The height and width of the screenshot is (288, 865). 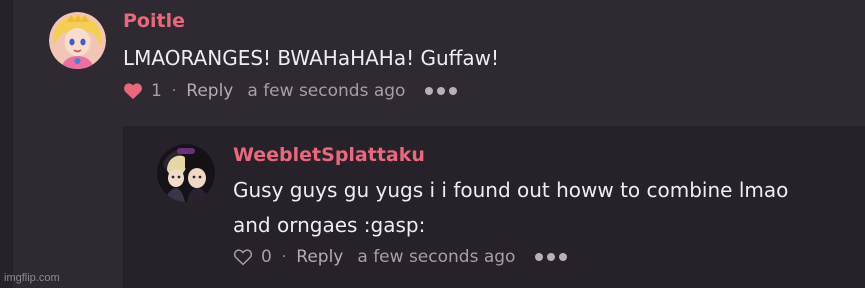 I want to click on watermark: imgflip.com, so click(x=32, y=278).